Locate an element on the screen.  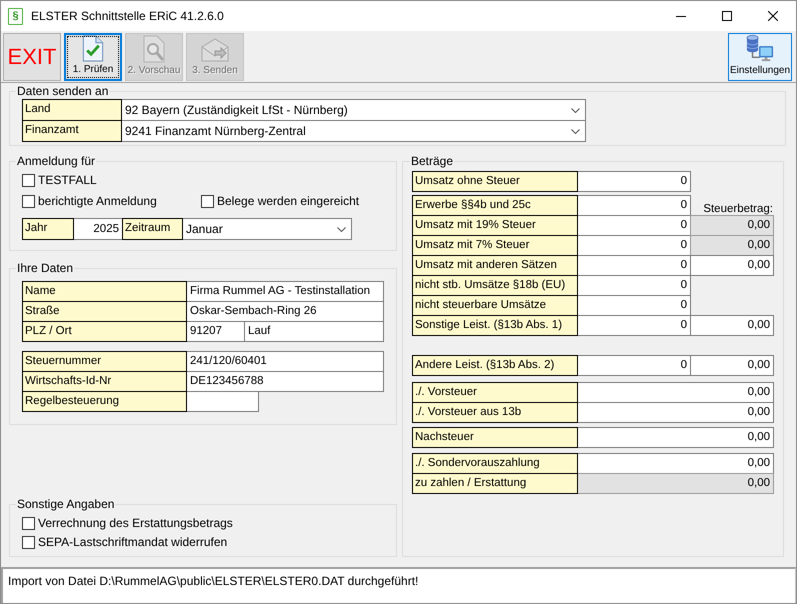
maximize-icon is located at coordinates (727, 16).